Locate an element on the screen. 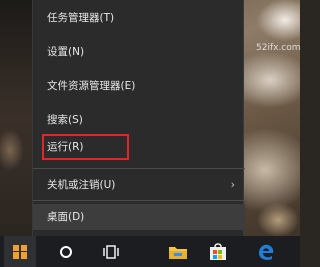  menu-item-label: 文件资源管理器(E) is located at coordinates (91, 86).